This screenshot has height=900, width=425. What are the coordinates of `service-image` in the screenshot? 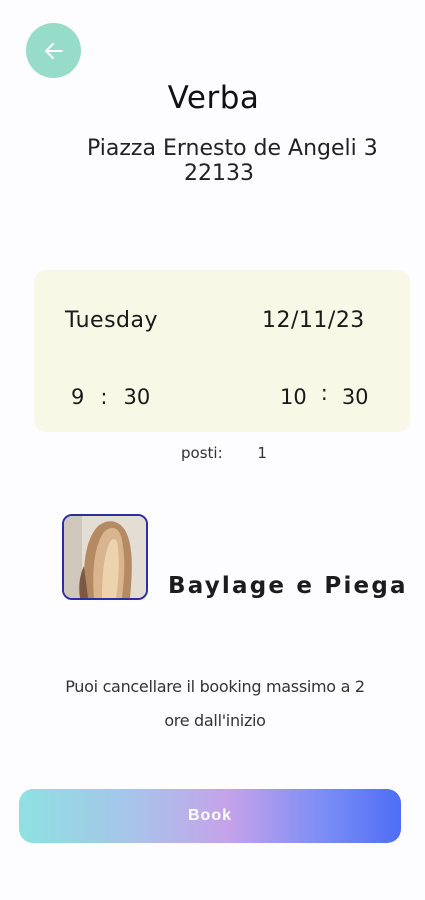 It's located at (105, 557).